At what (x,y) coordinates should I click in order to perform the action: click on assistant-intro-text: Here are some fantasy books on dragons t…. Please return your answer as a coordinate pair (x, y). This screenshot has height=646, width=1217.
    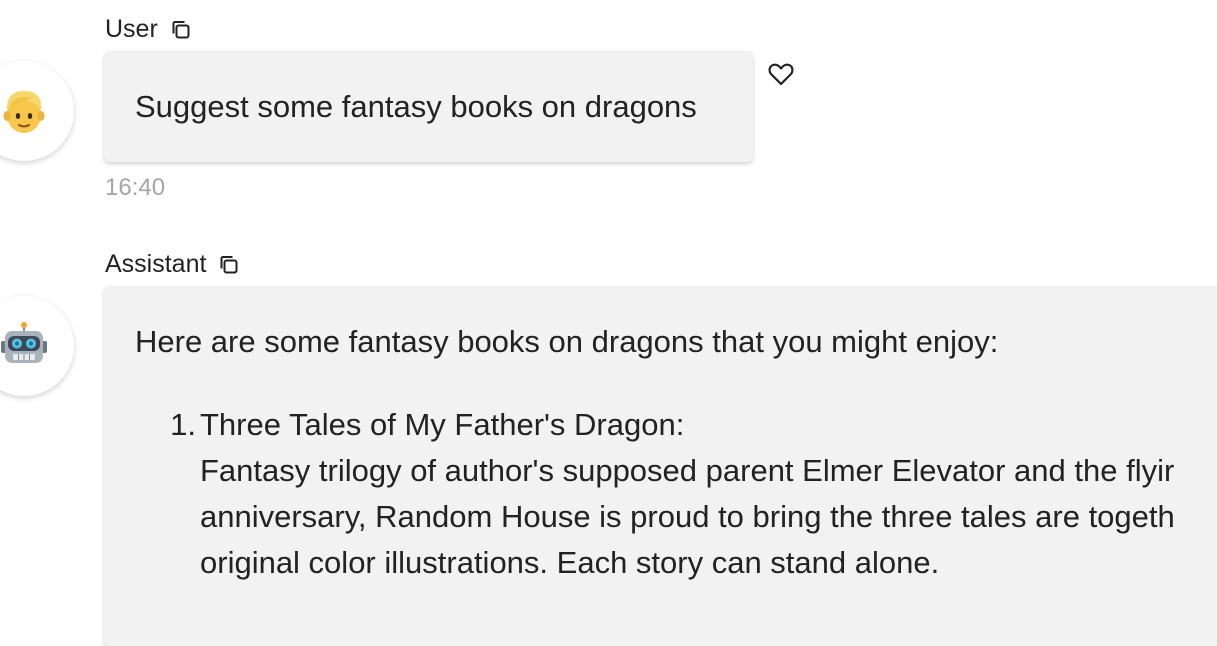
    Looking at the image, I should click on (567, 341).